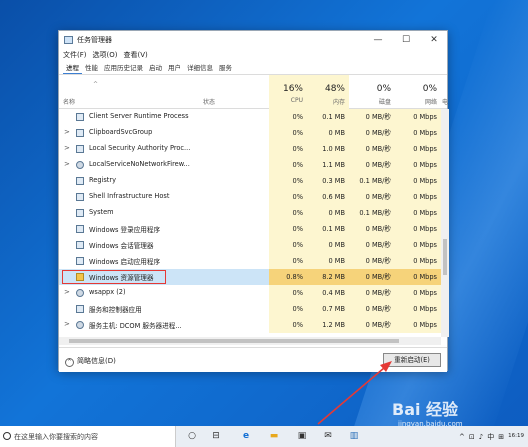  Describe the element at coordinates (354, 436) in the screenshot. I see `task-manager-taskbar-icon: ▥` at that location.